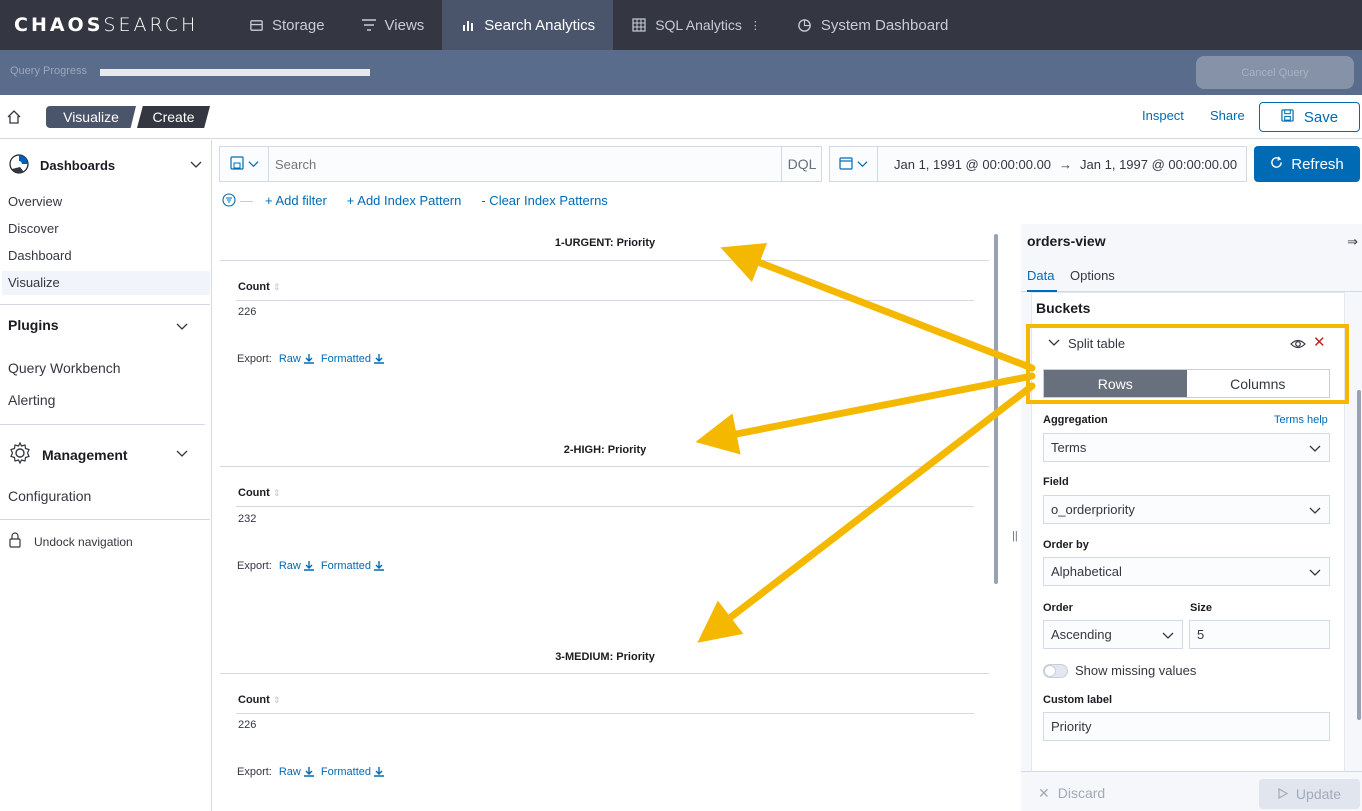  What do you see at coordinates (1201, 608) in the screenshot?
I see `size-label: Size` at bounding box center [1201, 608].